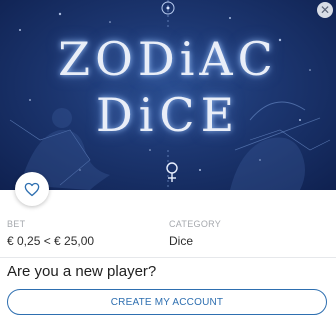 This screenshot has width=336, height=317. What do you see at coordinates (82, 271) in the screenshot?
I see `new-player-question: Are you a new player?` at bounding box center [82, 271].